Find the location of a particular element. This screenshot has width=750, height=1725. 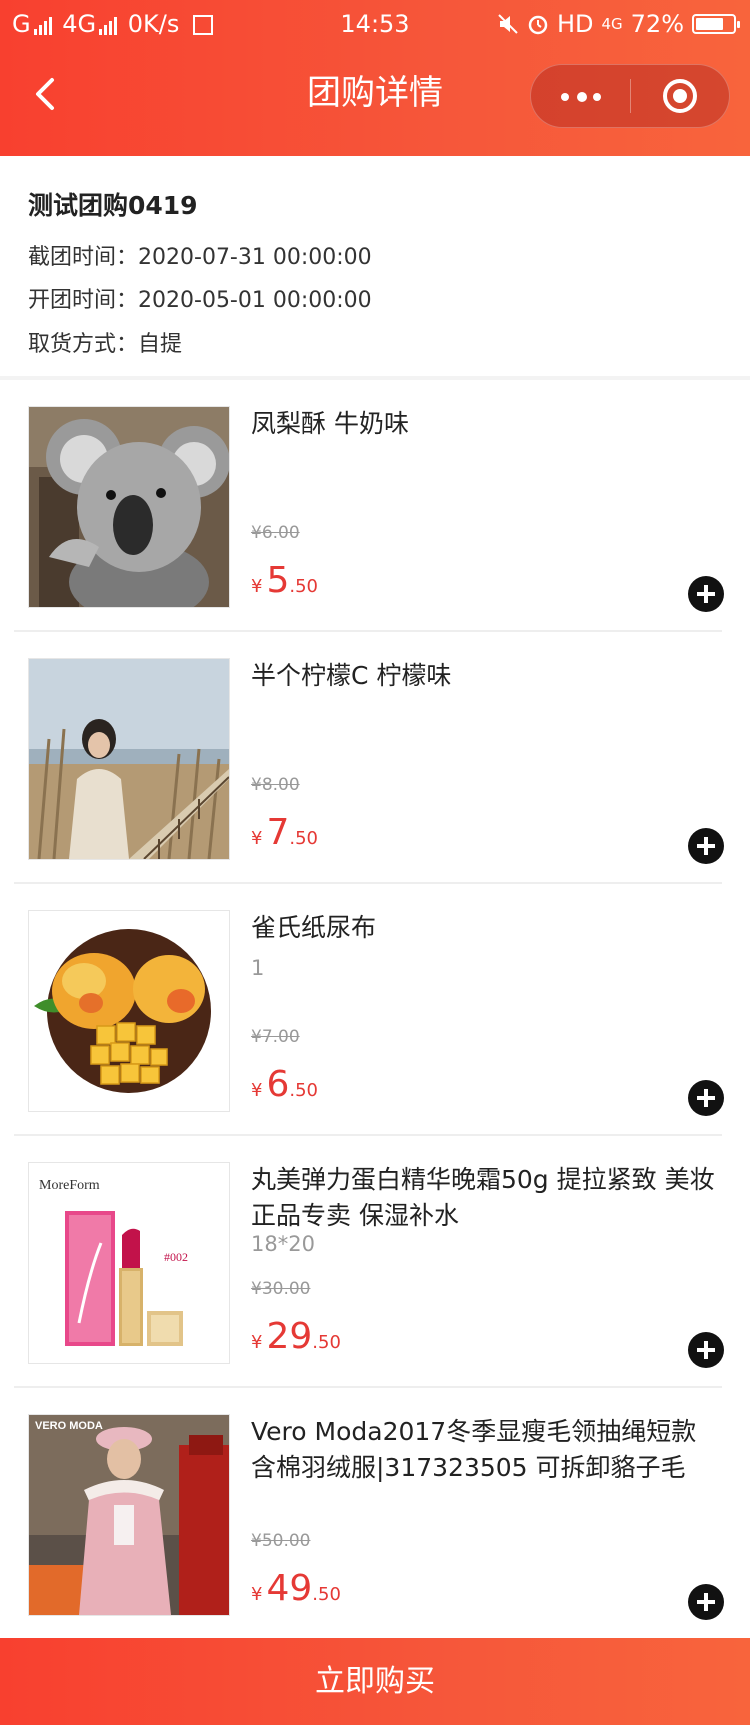

start-row: 开团时间：2020-05-01 00:00:00 is located at coordinates (200, 298).